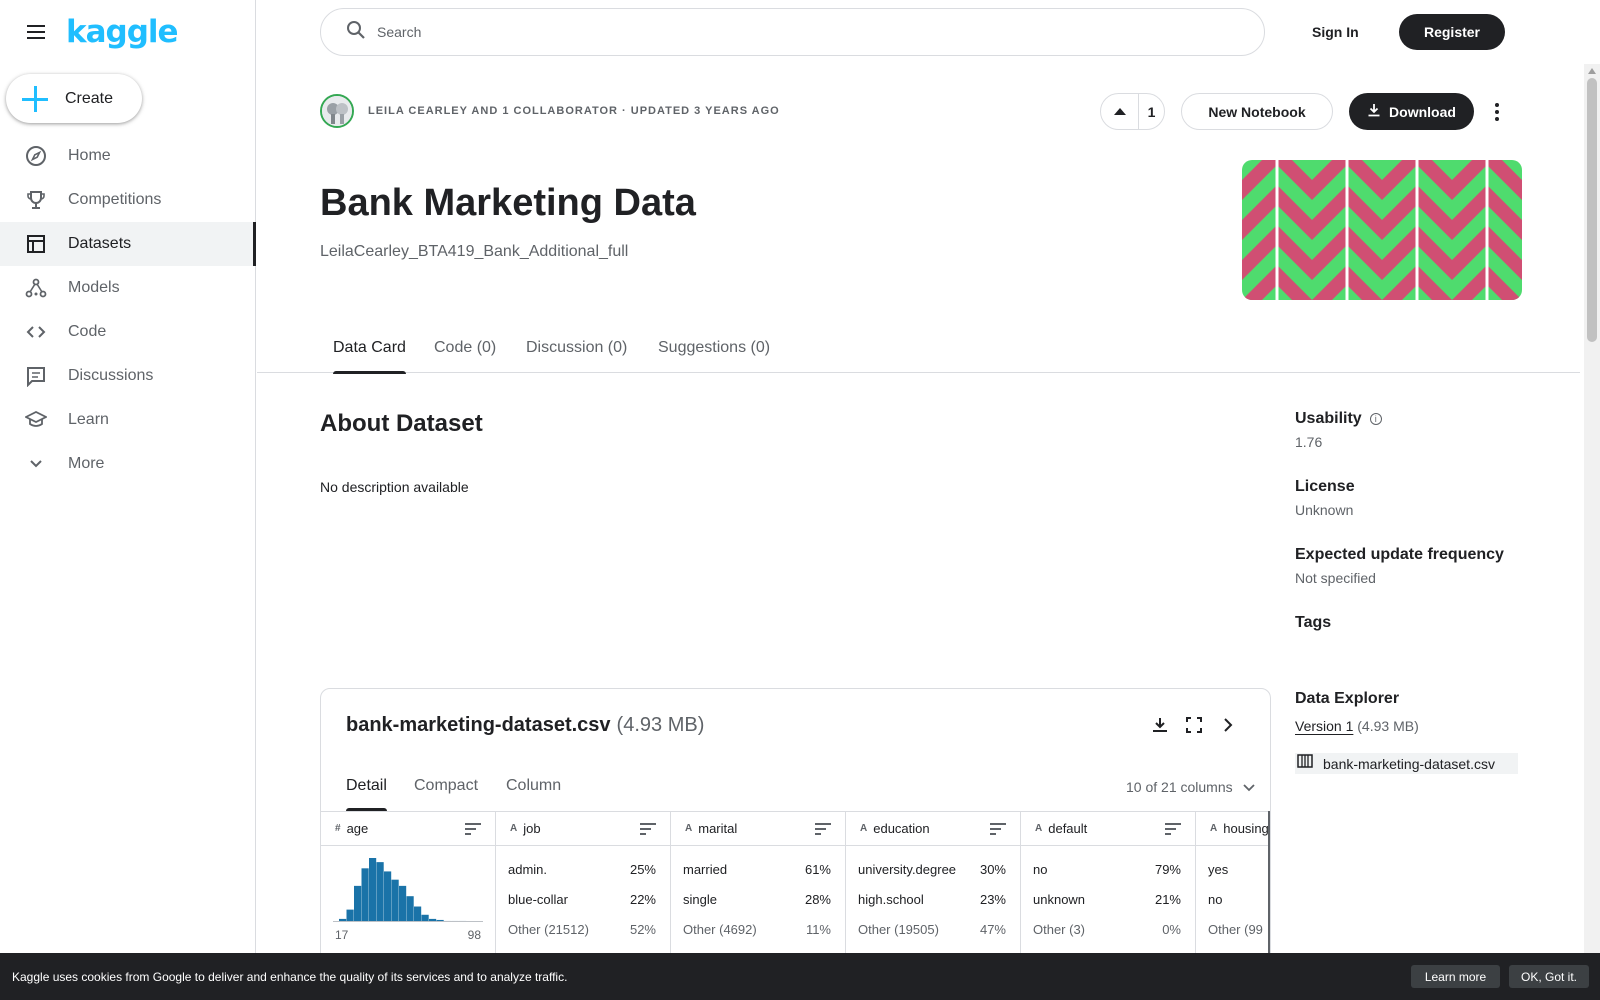 The image size is (1600, 1000). What do you see at coordinates (74, 98) in the screenshot?
I see `create-button: Create` at bounding box center [74, 98].